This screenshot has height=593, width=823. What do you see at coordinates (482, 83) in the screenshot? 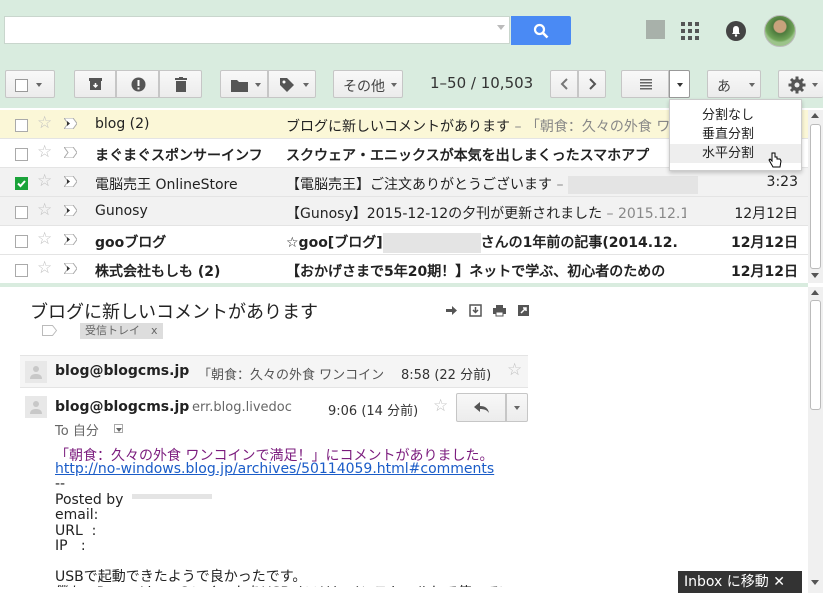
I see `pagination-count: 1–50 / 10,503` at bounding box center [482, 83].